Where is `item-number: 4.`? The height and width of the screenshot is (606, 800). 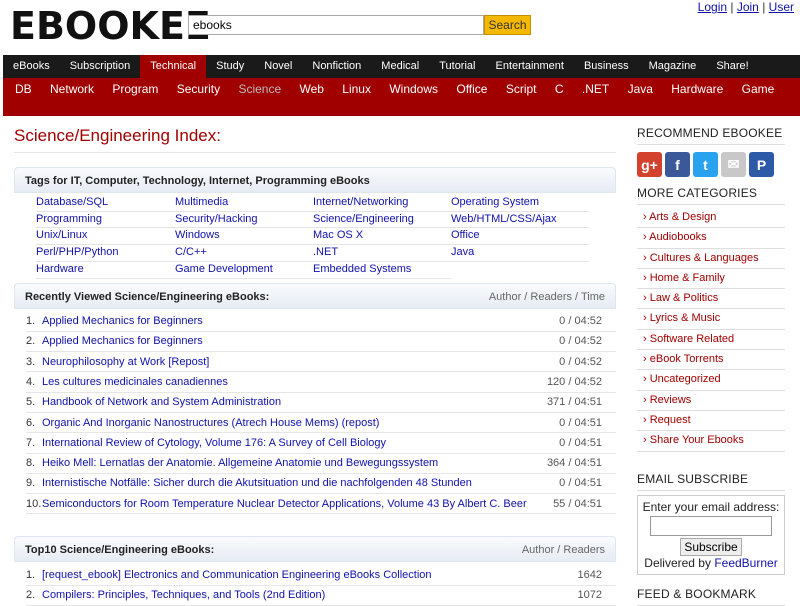 item-number: 4. is located at coordinates (31, 381).